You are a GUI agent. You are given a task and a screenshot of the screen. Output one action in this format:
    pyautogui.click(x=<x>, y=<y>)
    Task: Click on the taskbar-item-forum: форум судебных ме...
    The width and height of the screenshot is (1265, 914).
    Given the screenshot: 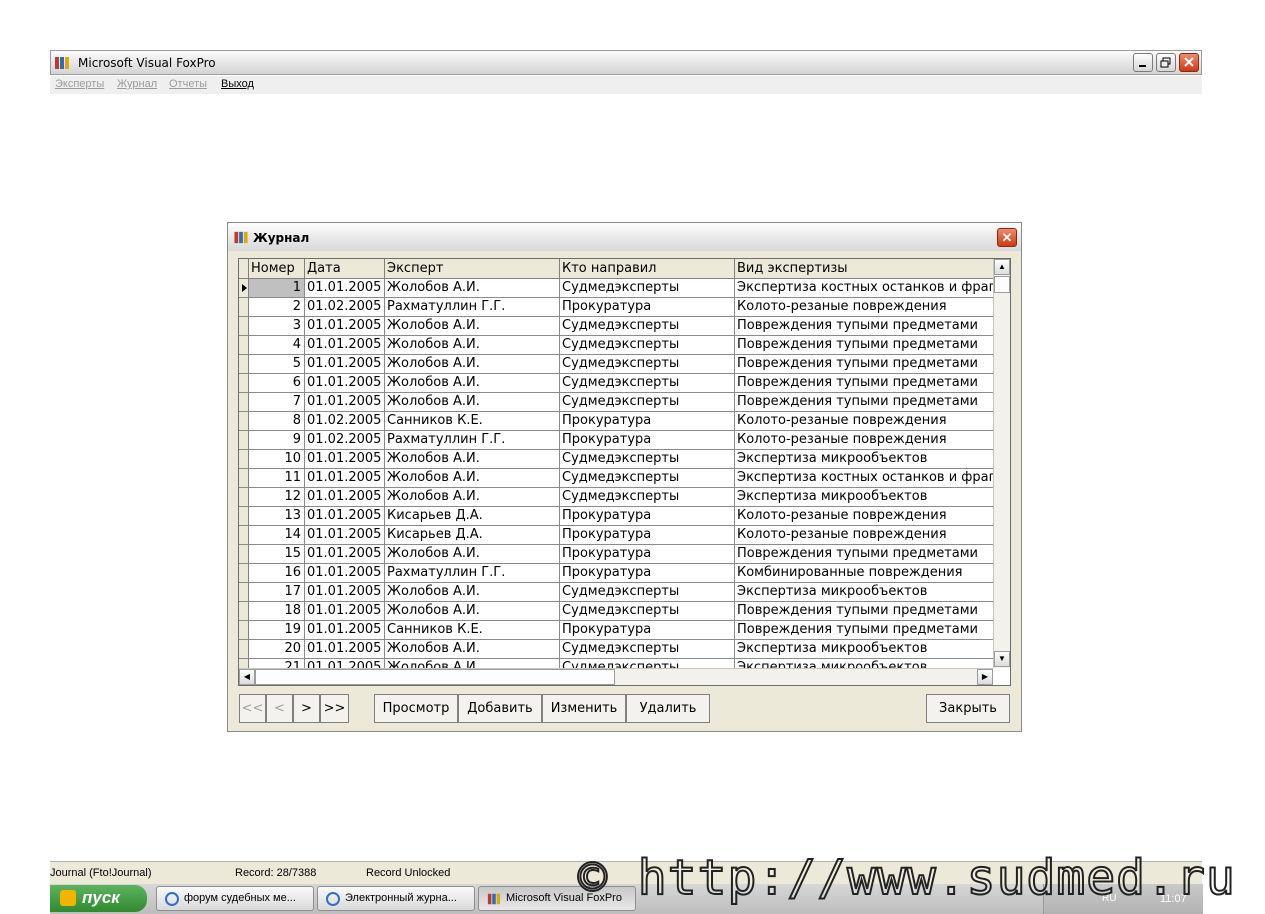 What is the action you would take?
    pyautogui.click(x=235, y=898)
    